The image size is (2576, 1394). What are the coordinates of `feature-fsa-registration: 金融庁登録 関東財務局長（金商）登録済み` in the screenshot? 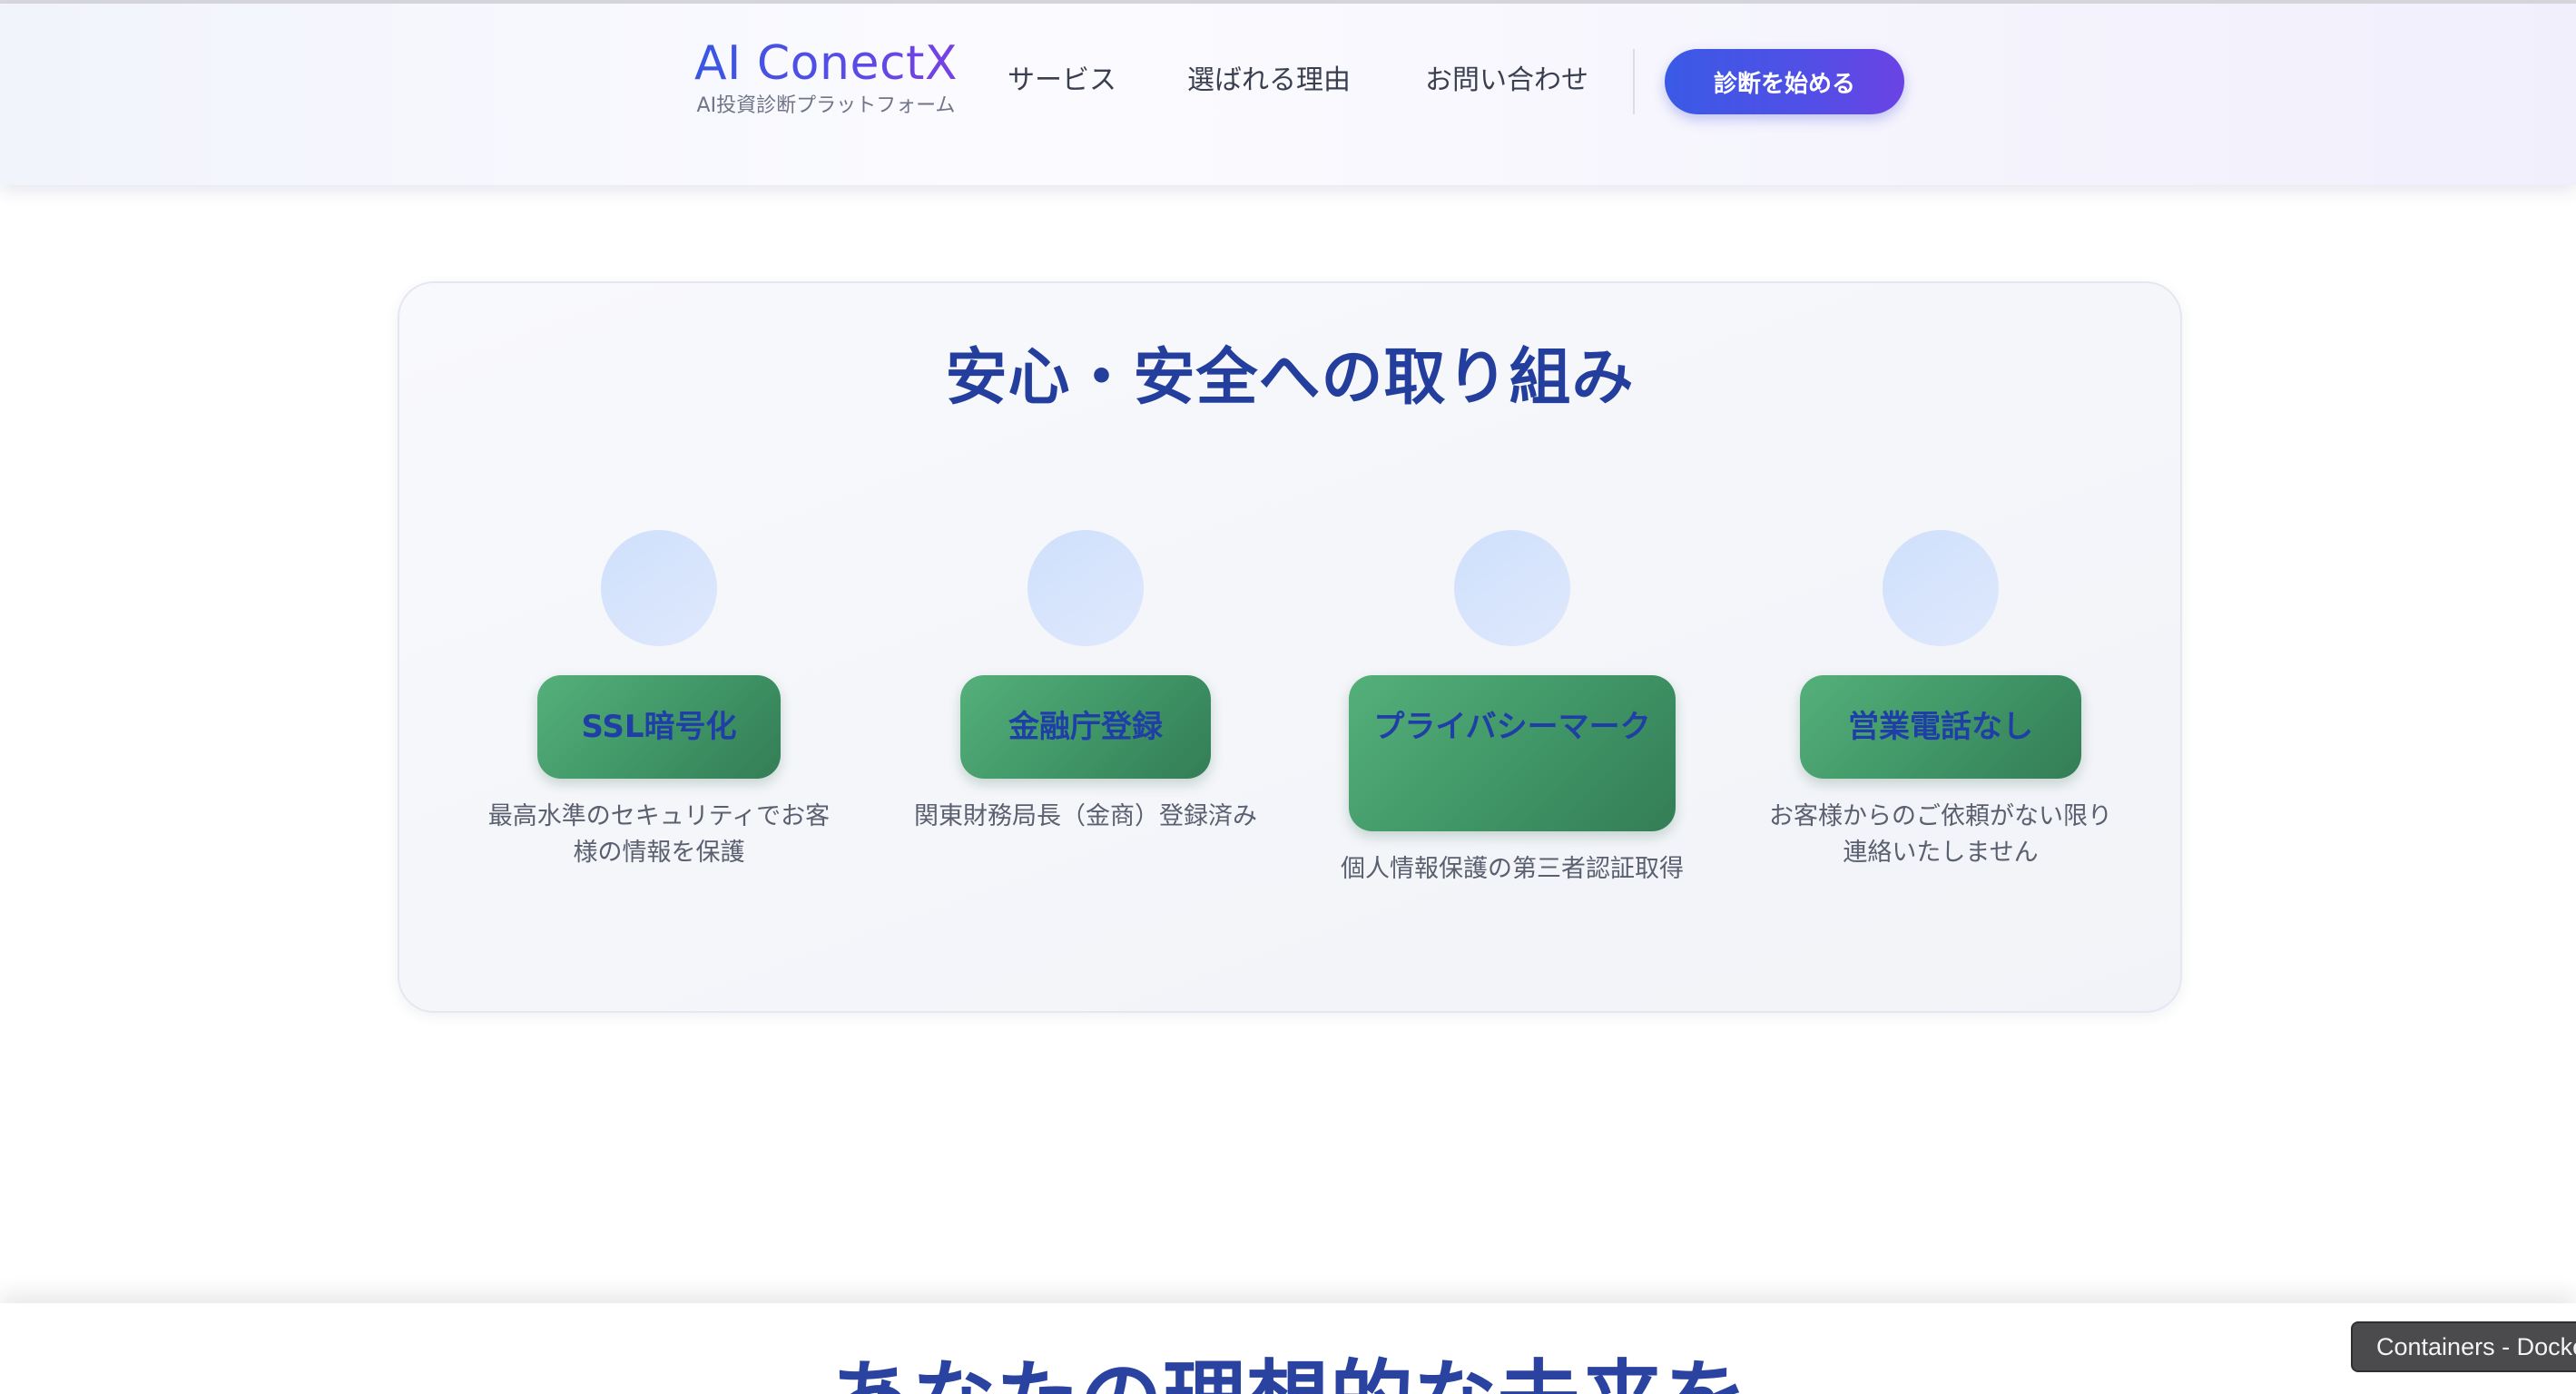 It's located at (1085, 649).